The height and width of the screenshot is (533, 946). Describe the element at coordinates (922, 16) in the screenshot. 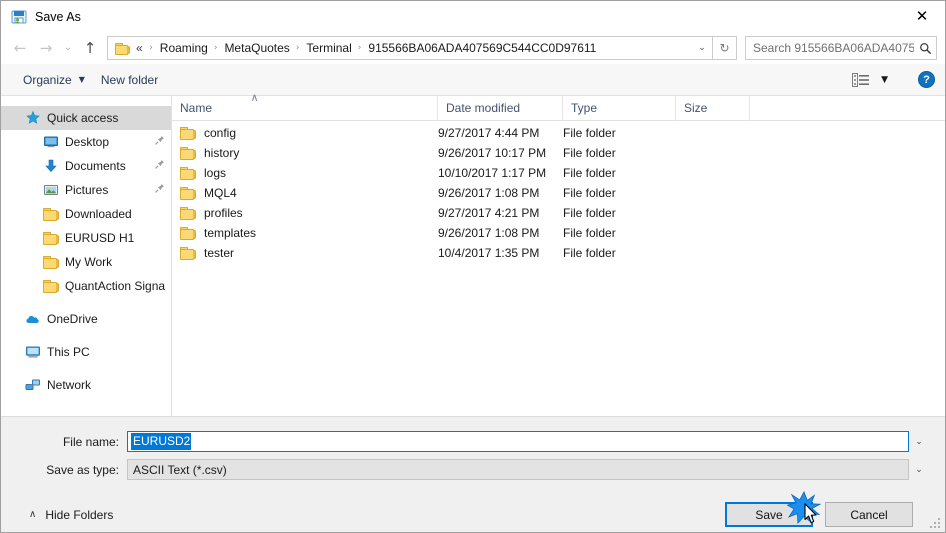

I see `close-icon: ✕` at that location.